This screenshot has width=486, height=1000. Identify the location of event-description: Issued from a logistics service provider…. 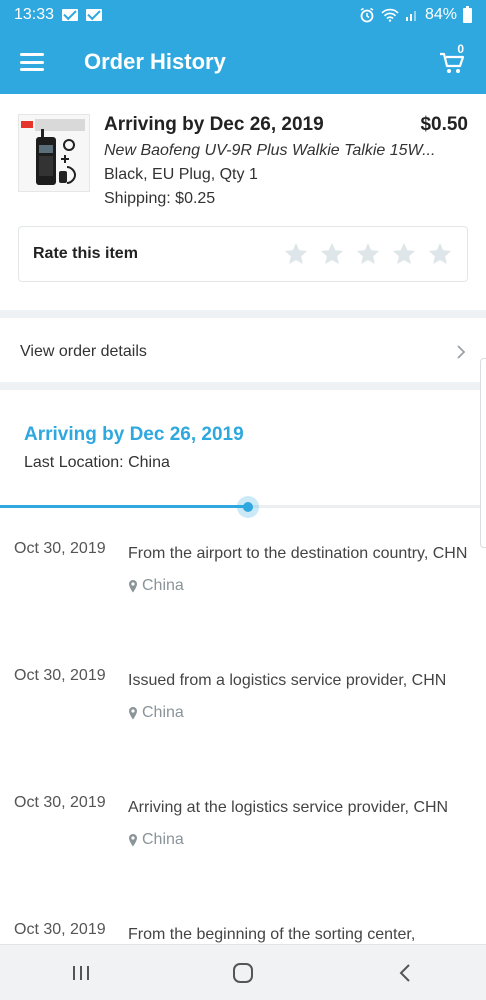
(287, 680).